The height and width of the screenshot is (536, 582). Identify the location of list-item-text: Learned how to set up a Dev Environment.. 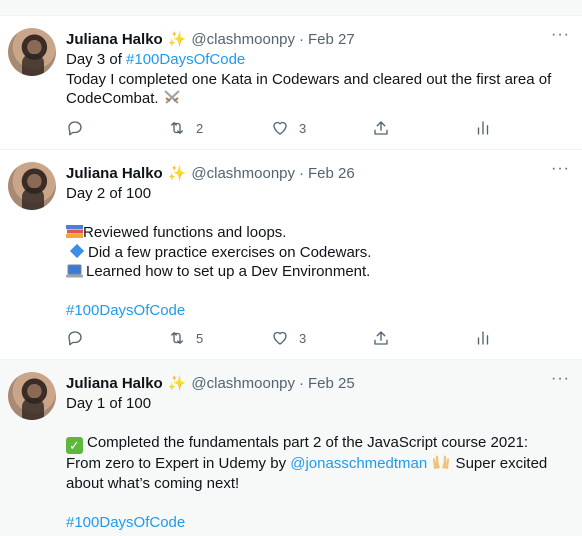
(228, 271).